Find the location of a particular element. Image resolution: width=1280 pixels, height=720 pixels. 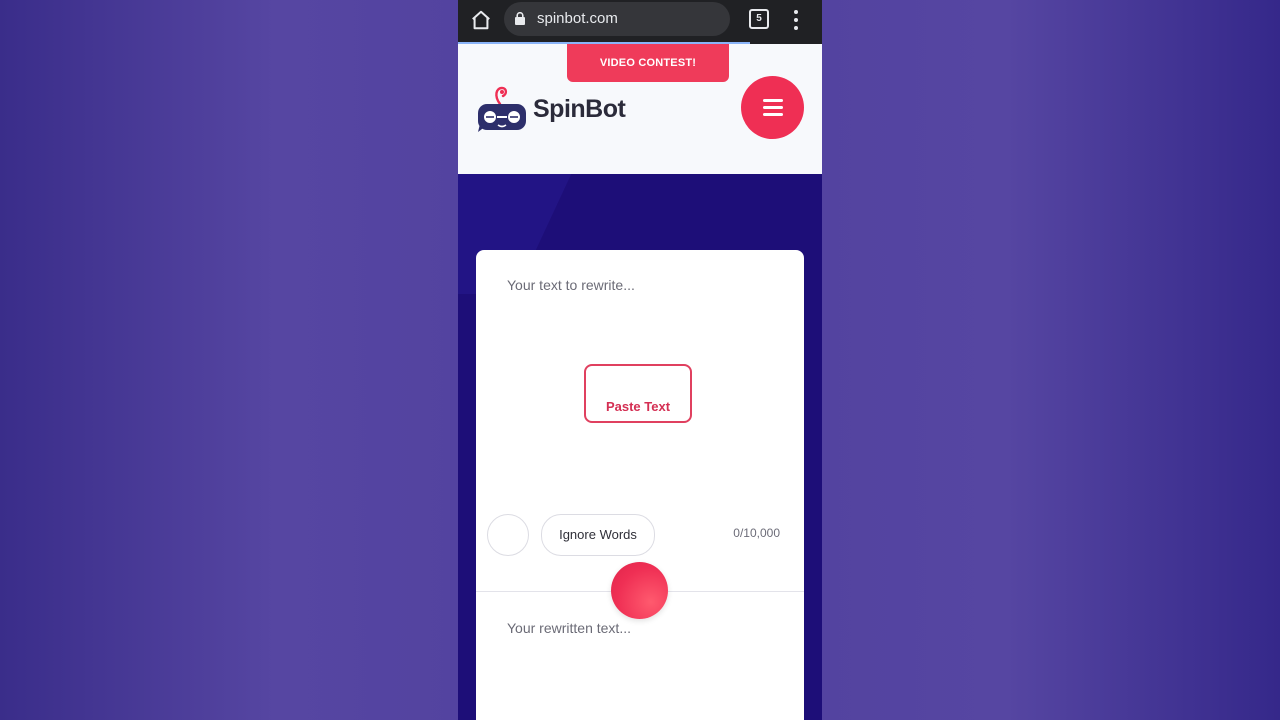

hamburger-menu-button is located at coordinates (772, 107).